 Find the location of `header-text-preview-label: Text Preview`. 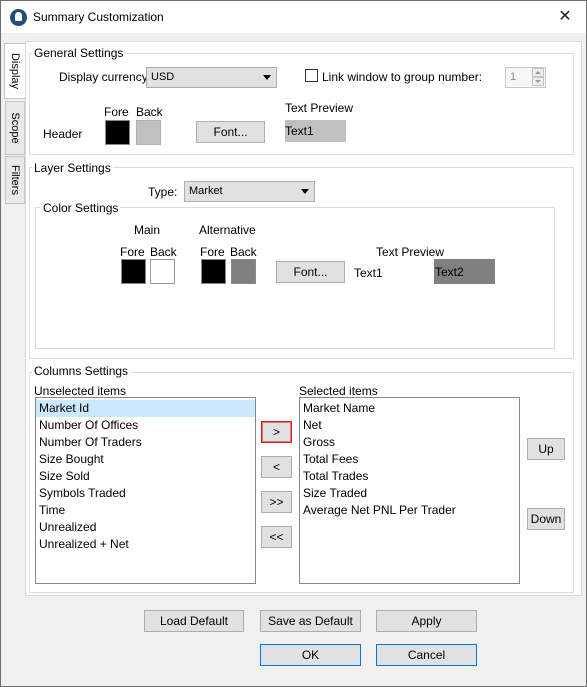

header-text-preview-label: Text Preview is located at coordinates (319, 108).